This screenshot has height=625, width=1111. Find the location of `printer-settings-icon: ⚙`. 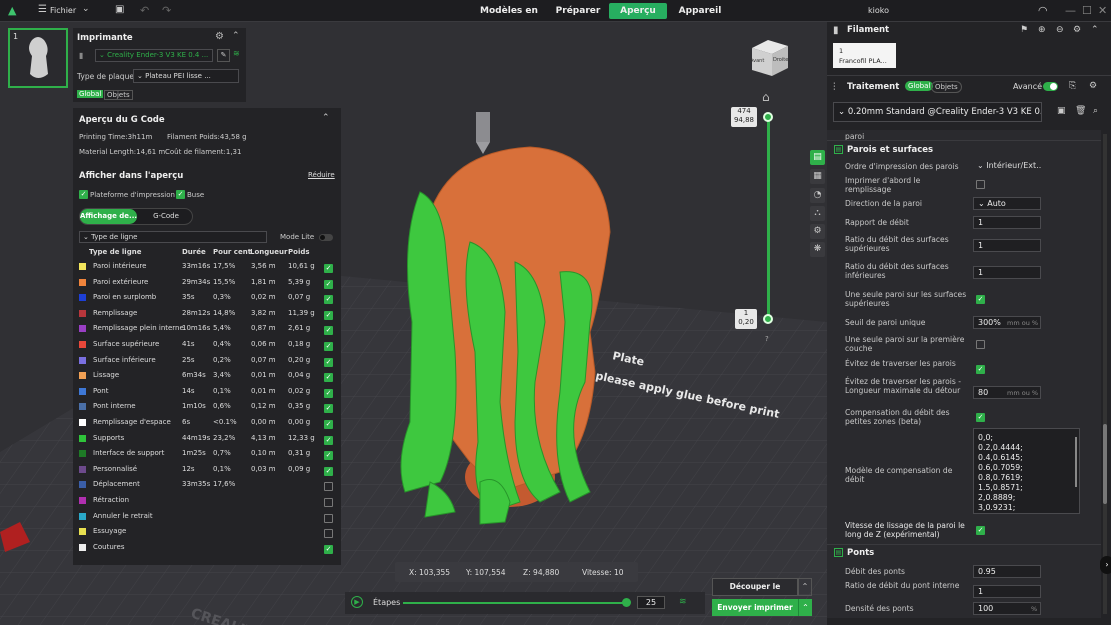

printer-settings-icon: ⚙ is located at coordinates (219, 36).